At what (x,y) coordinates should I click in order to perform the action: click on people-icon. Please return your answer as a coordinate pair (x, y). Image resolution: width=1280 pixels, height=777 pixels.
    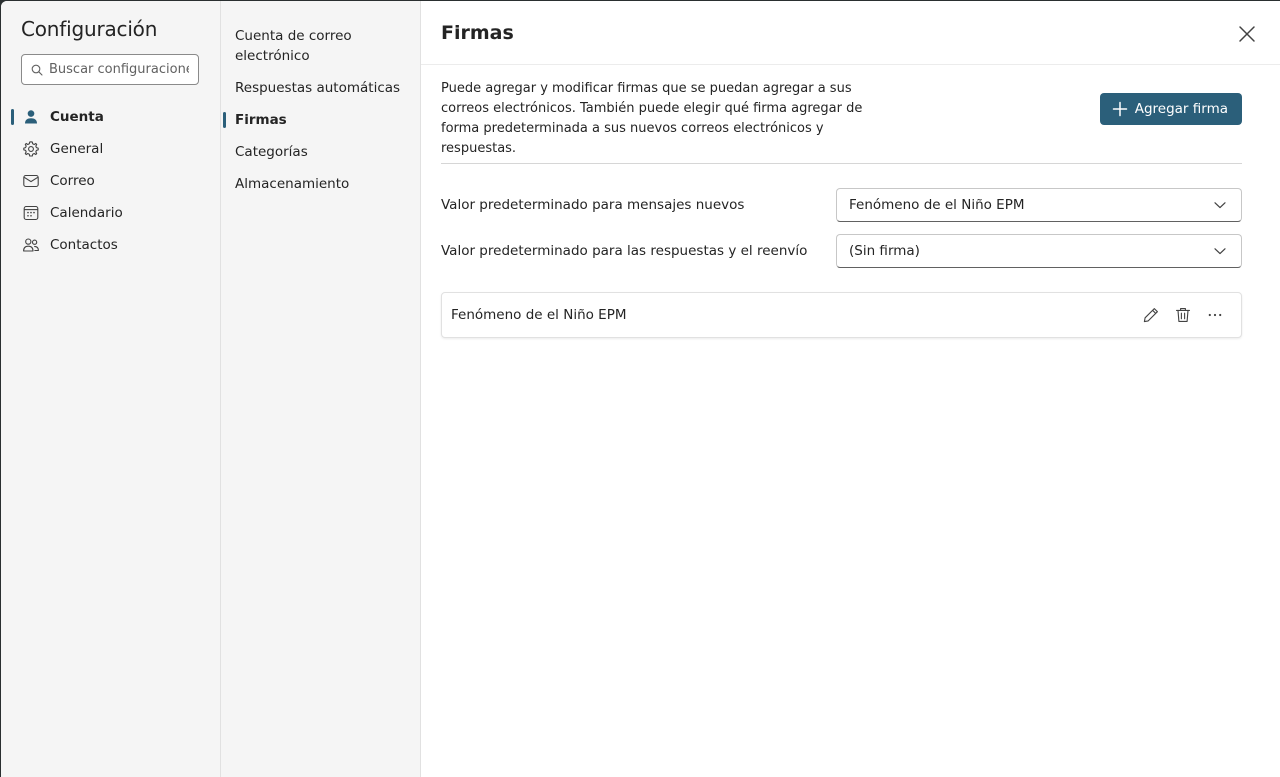
    Looking at the image, I should click on (31, 245).